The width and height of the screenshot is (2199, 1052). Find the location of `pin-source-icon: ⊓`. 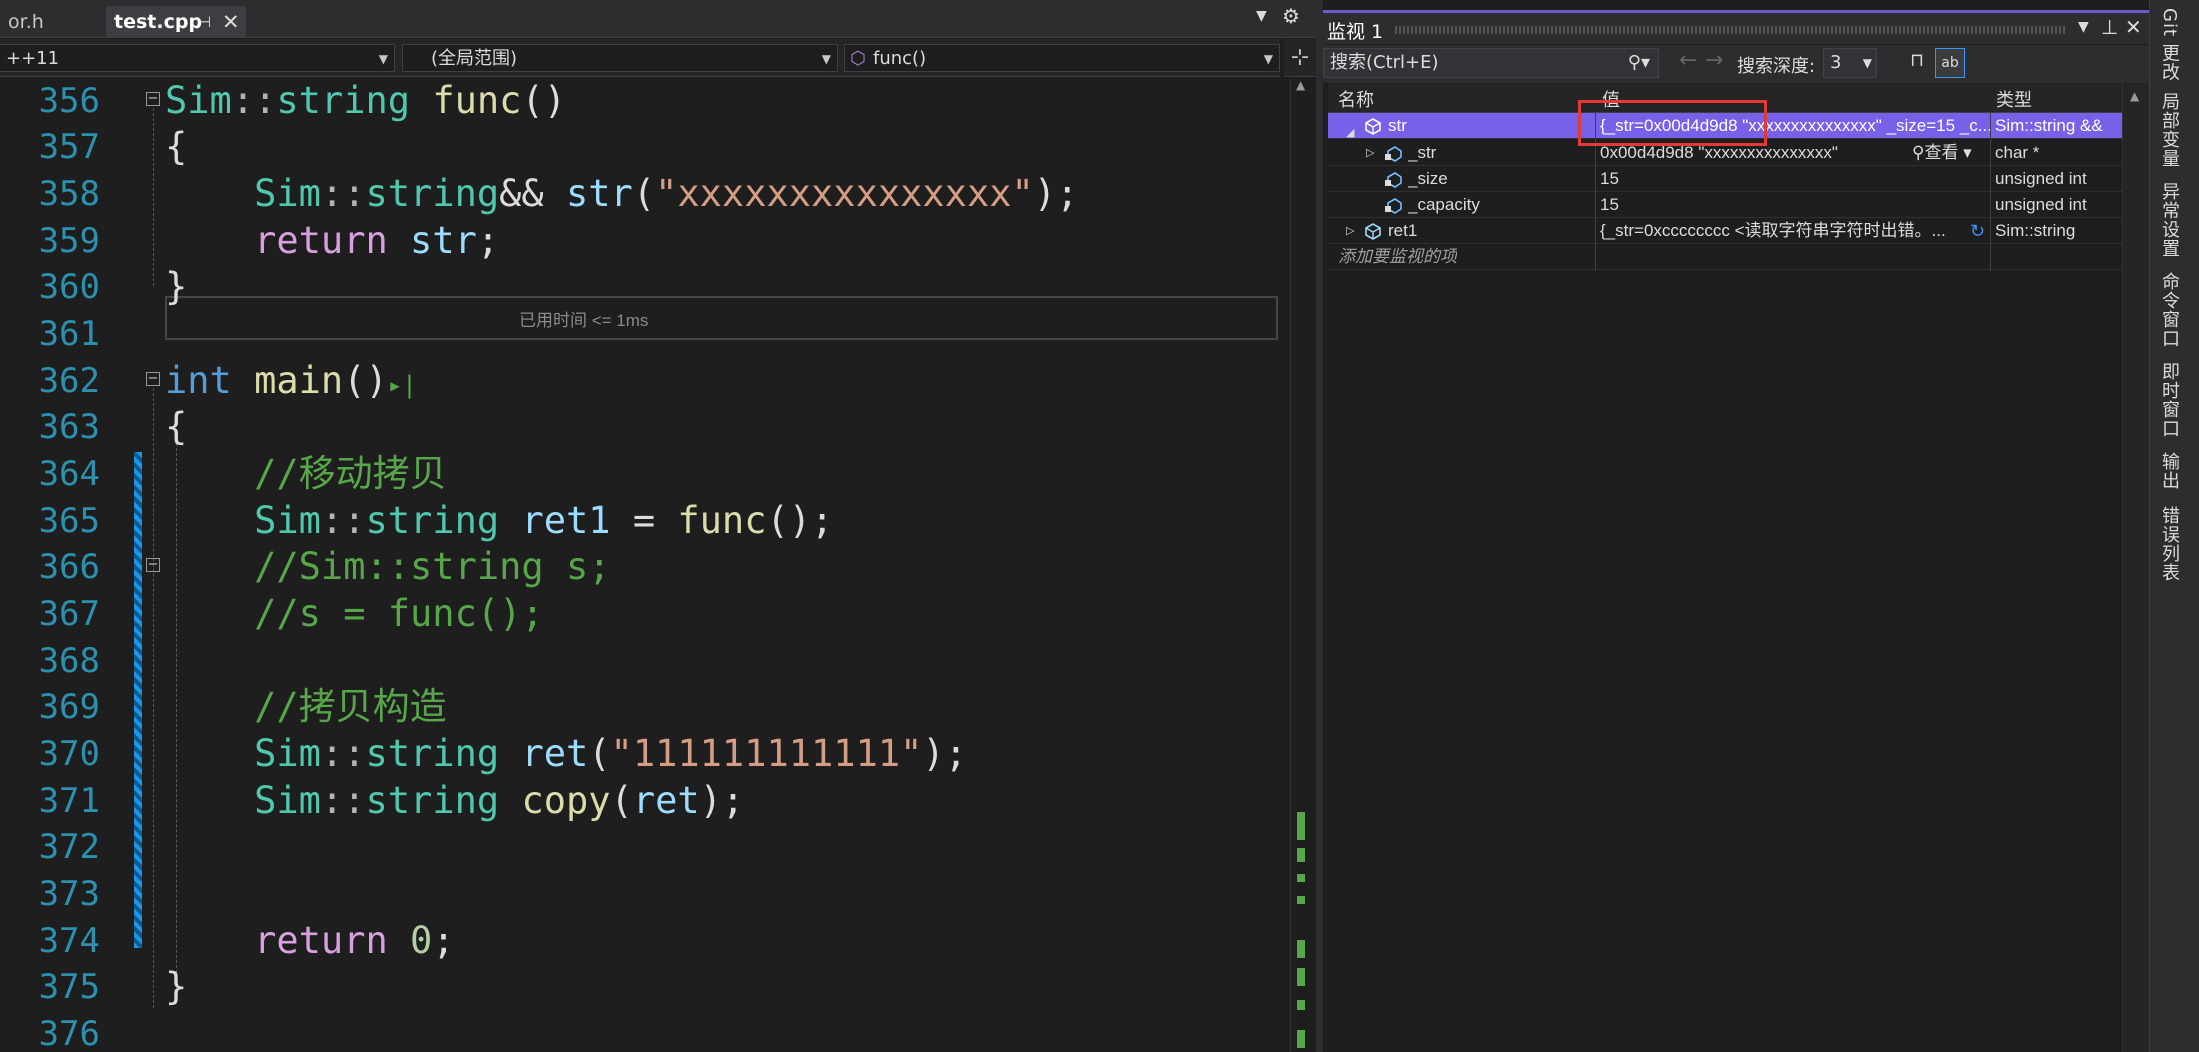

pin-source-icon: ⊓ is located at coordinates (1917, 63).